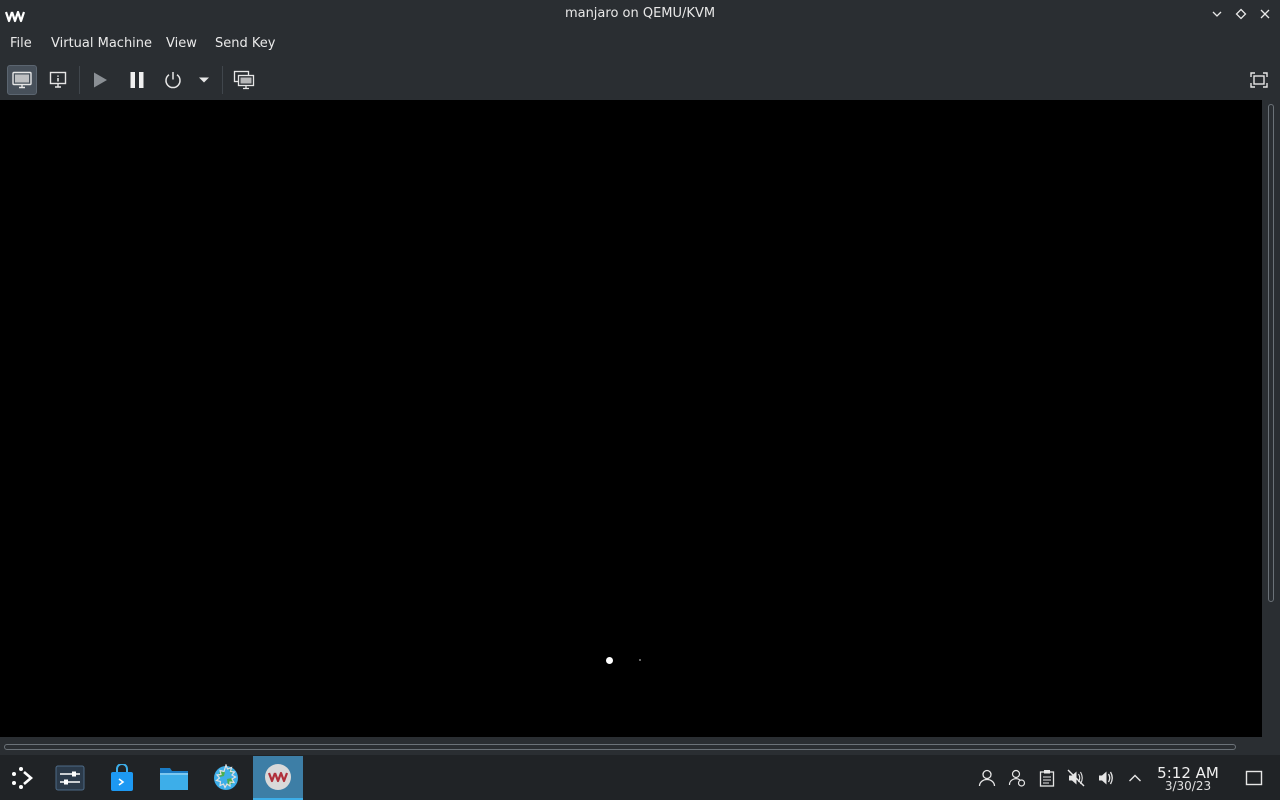  What do you see at coordinates (100, 80) in the screenshot?
I see `play-icon` at bounding box center [100, 80].